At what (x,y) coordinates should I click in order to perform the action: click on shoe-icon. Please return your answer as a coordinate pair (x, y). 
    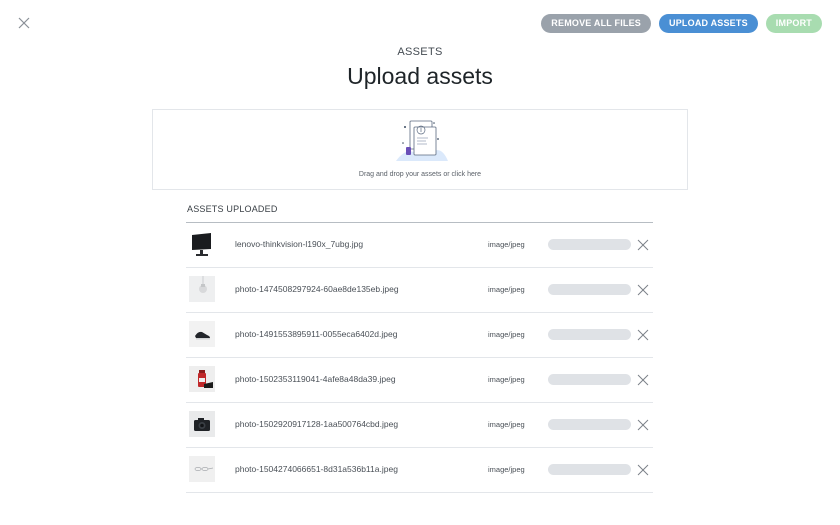
    Looking at the image, I should click on (202, 334).